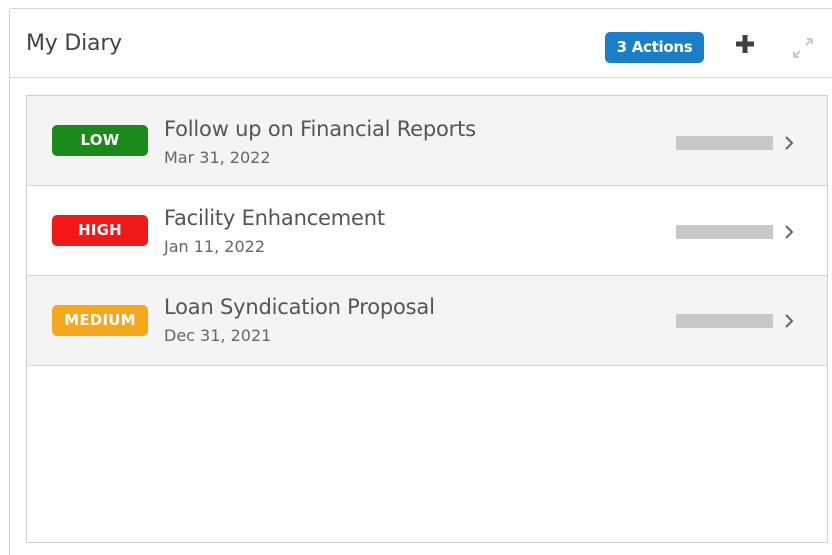  What do you see at coordinates (274, 218) in the screenshot?
I see `item-title: Facility Enhancement` at bounding box center [274, 218].